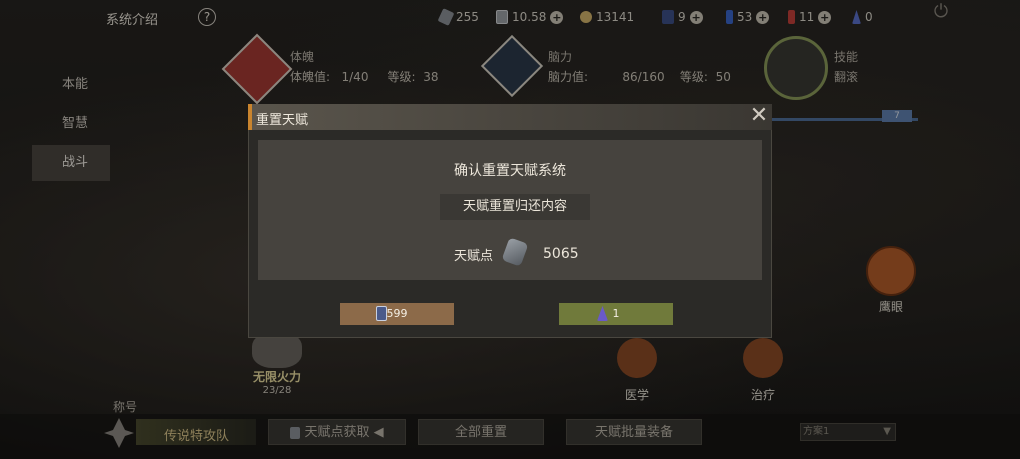 The height and width of the screenshot is (459, 1020). What do you see at coordinates (759, 117) in the screenshot?
I see `close-icon: ✕` at bounding box center [759, 117].